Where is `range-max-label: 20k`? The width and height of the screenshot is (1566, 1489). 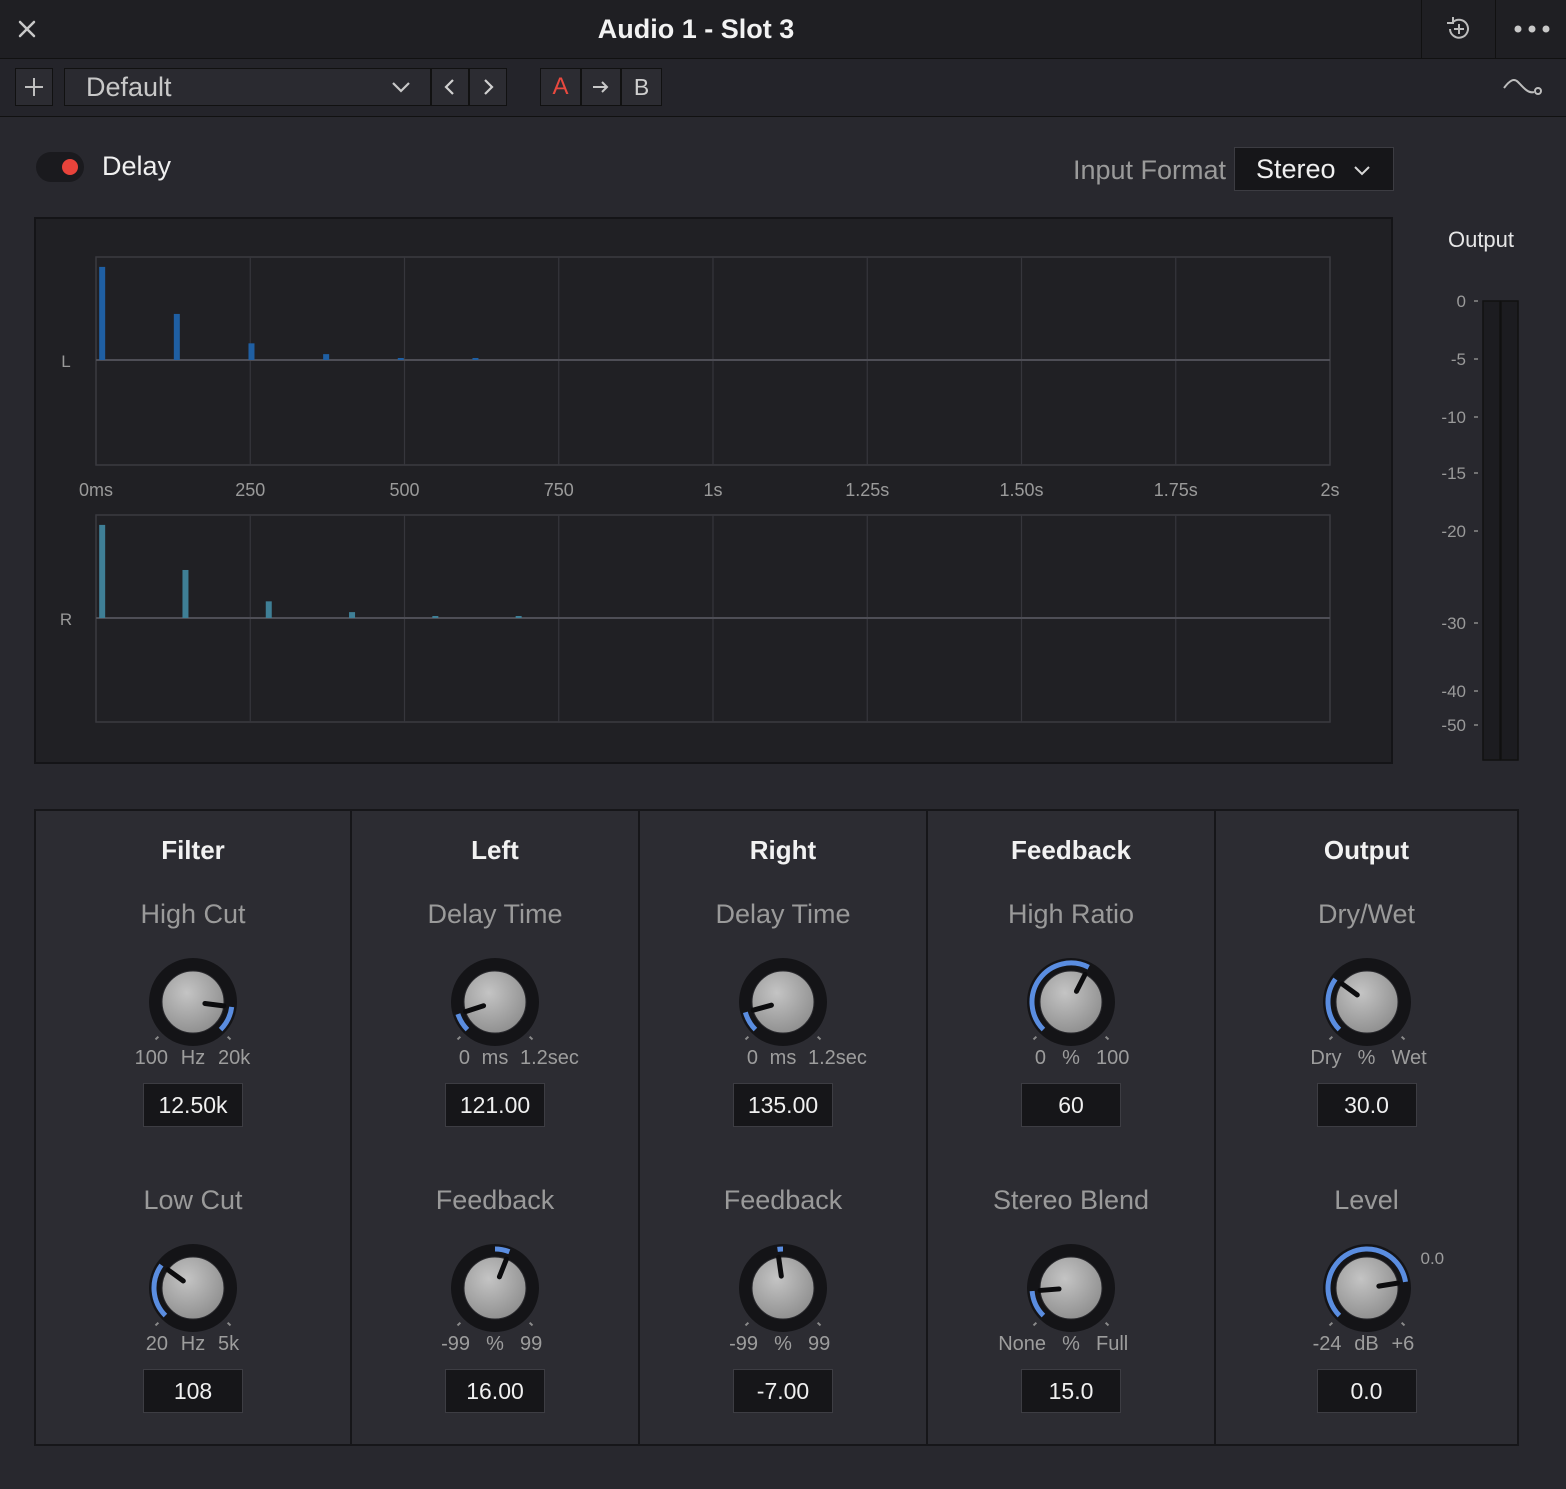 range-max-label: 20k is located at coordinates (234, 1058).